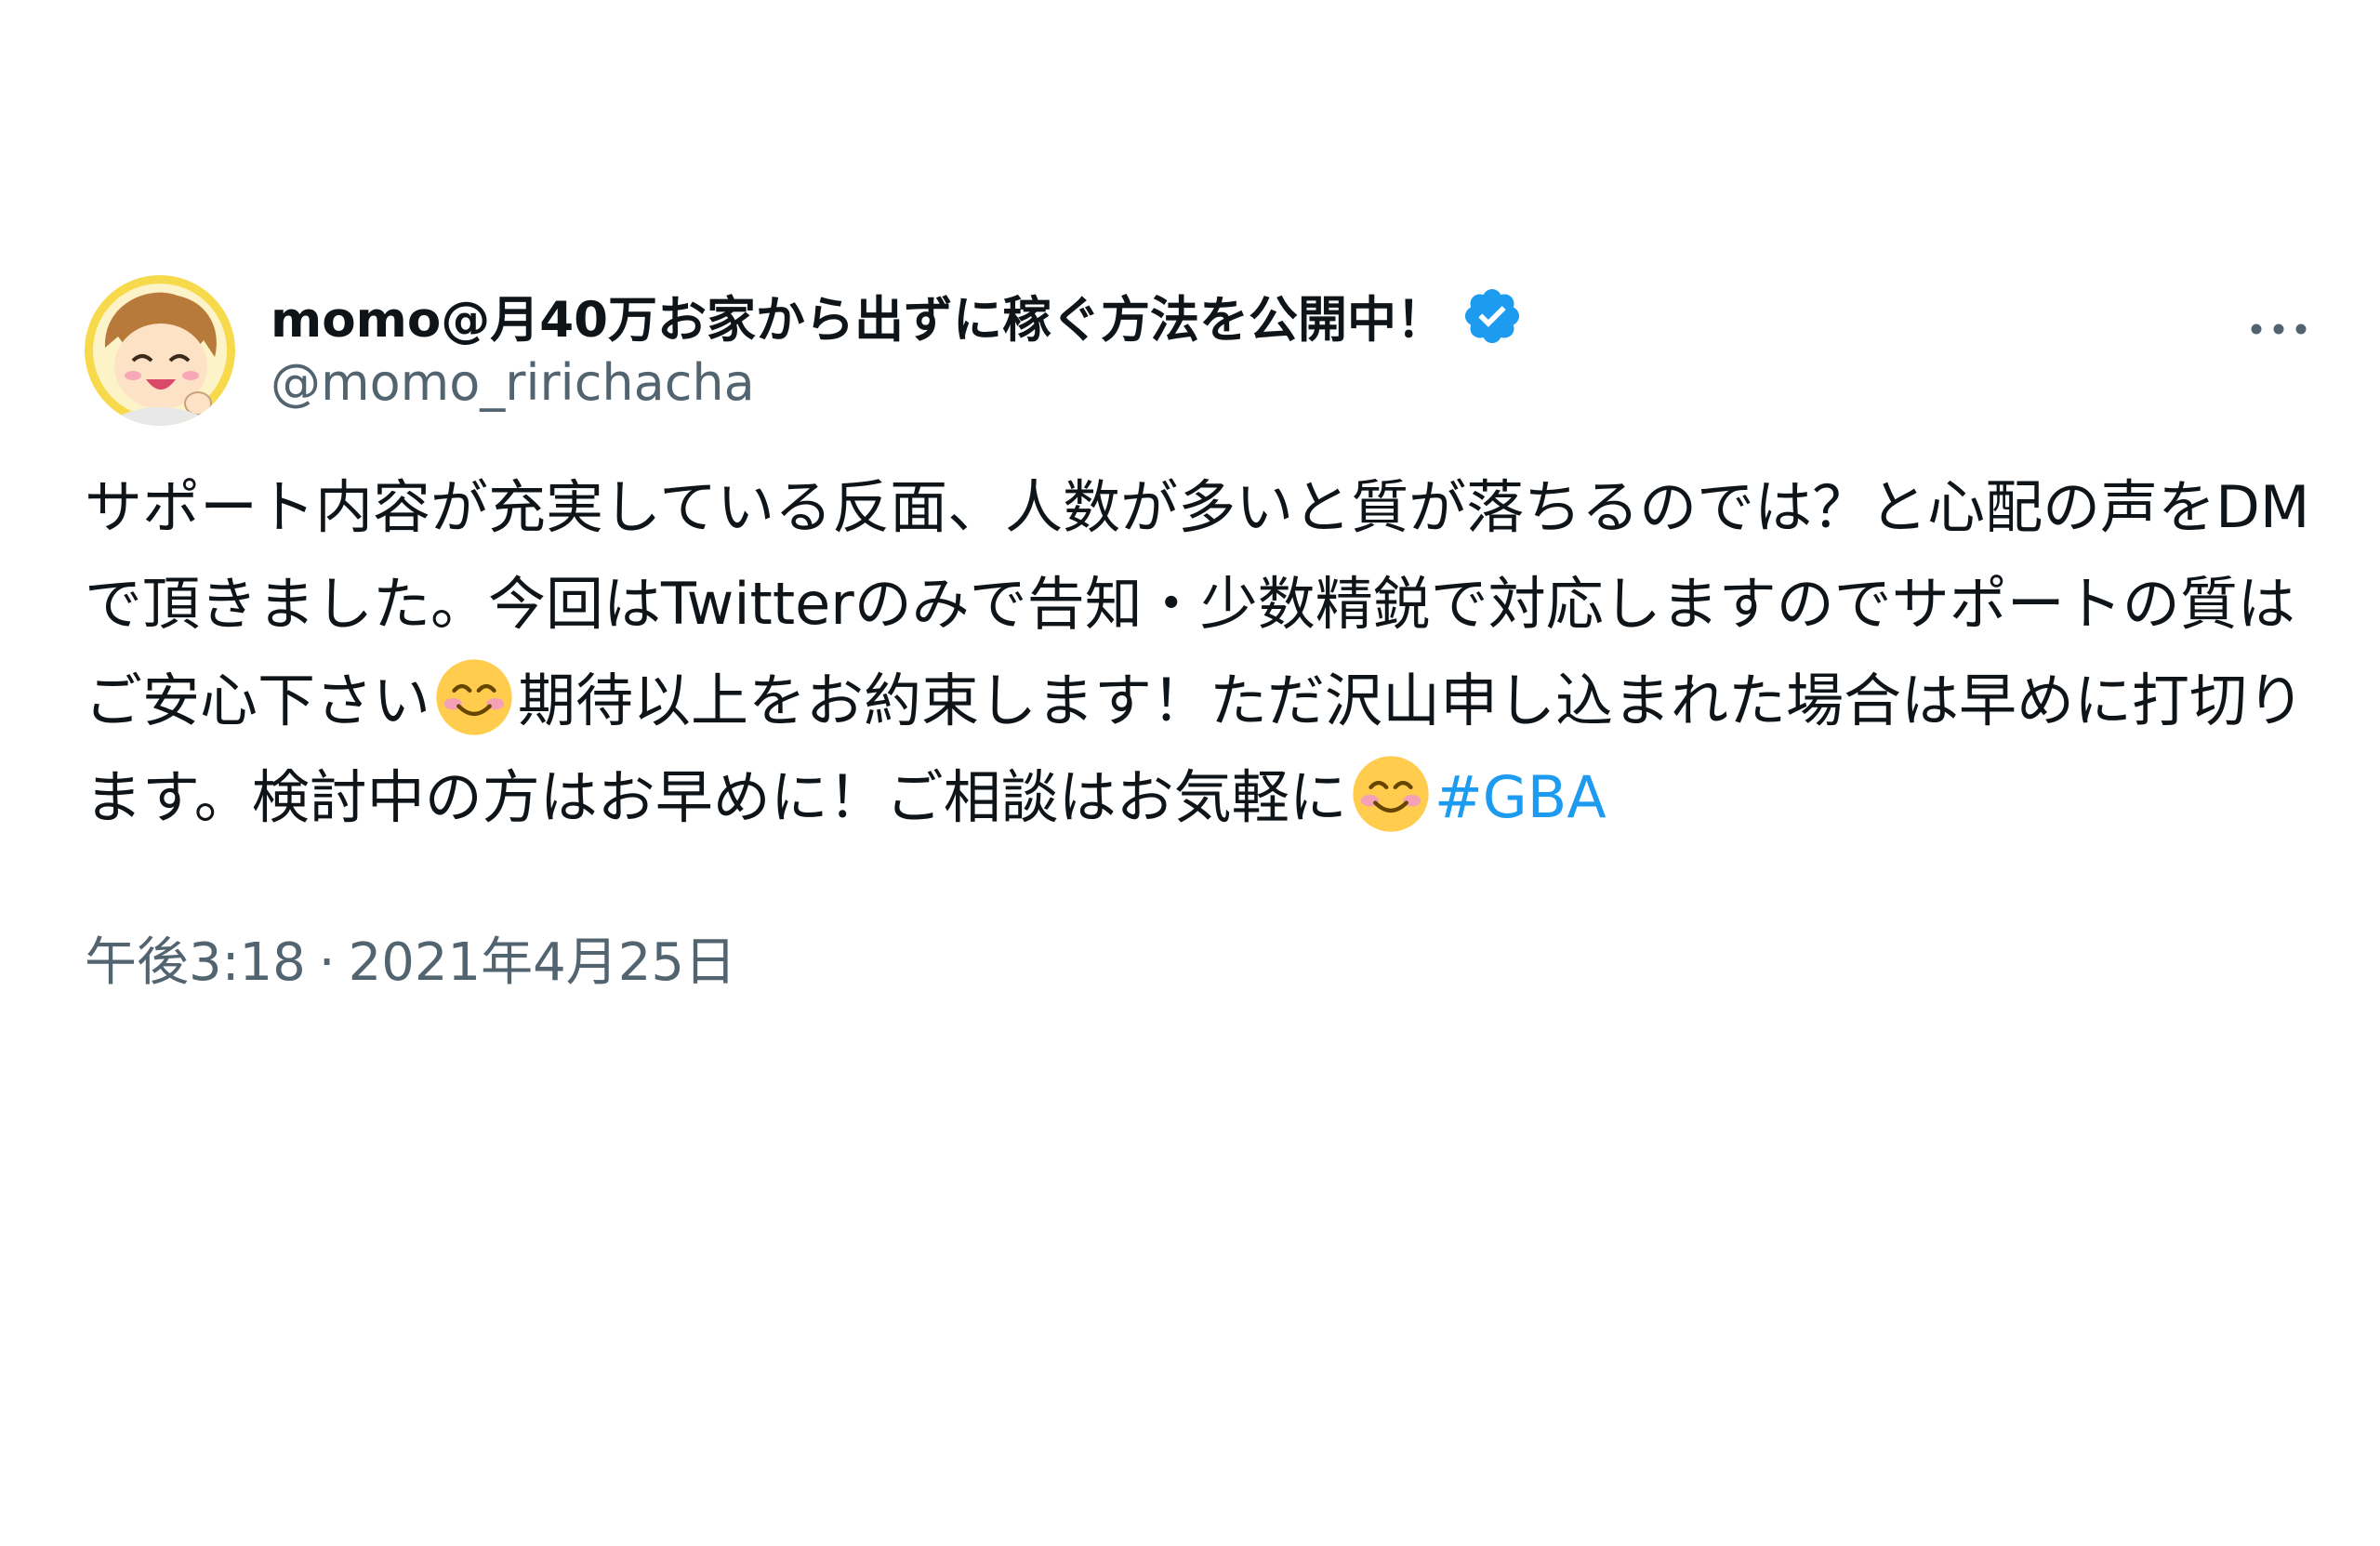 The image size is (2380, 1546). I want to click on author-handle: @momo_ririchacha, so click(897, 382).